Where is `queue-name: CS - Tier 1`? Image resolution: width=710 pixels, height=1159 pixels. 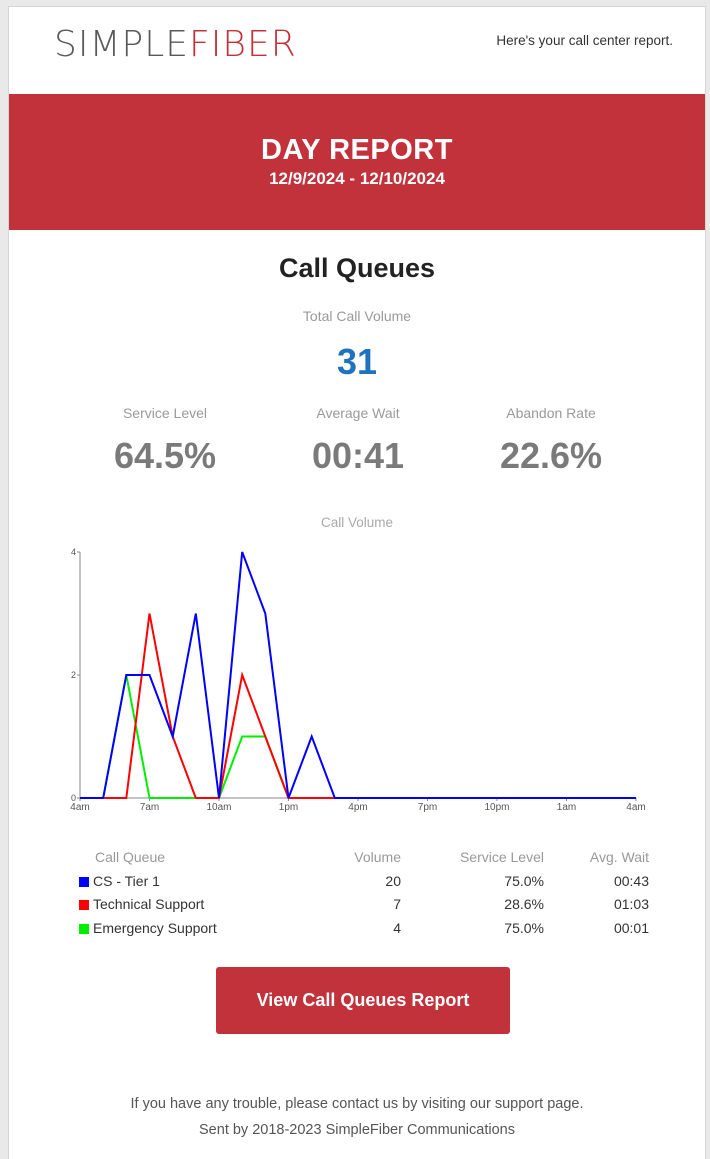
queue-name: CS - Tier 1 is located at coordinates (126, 880).